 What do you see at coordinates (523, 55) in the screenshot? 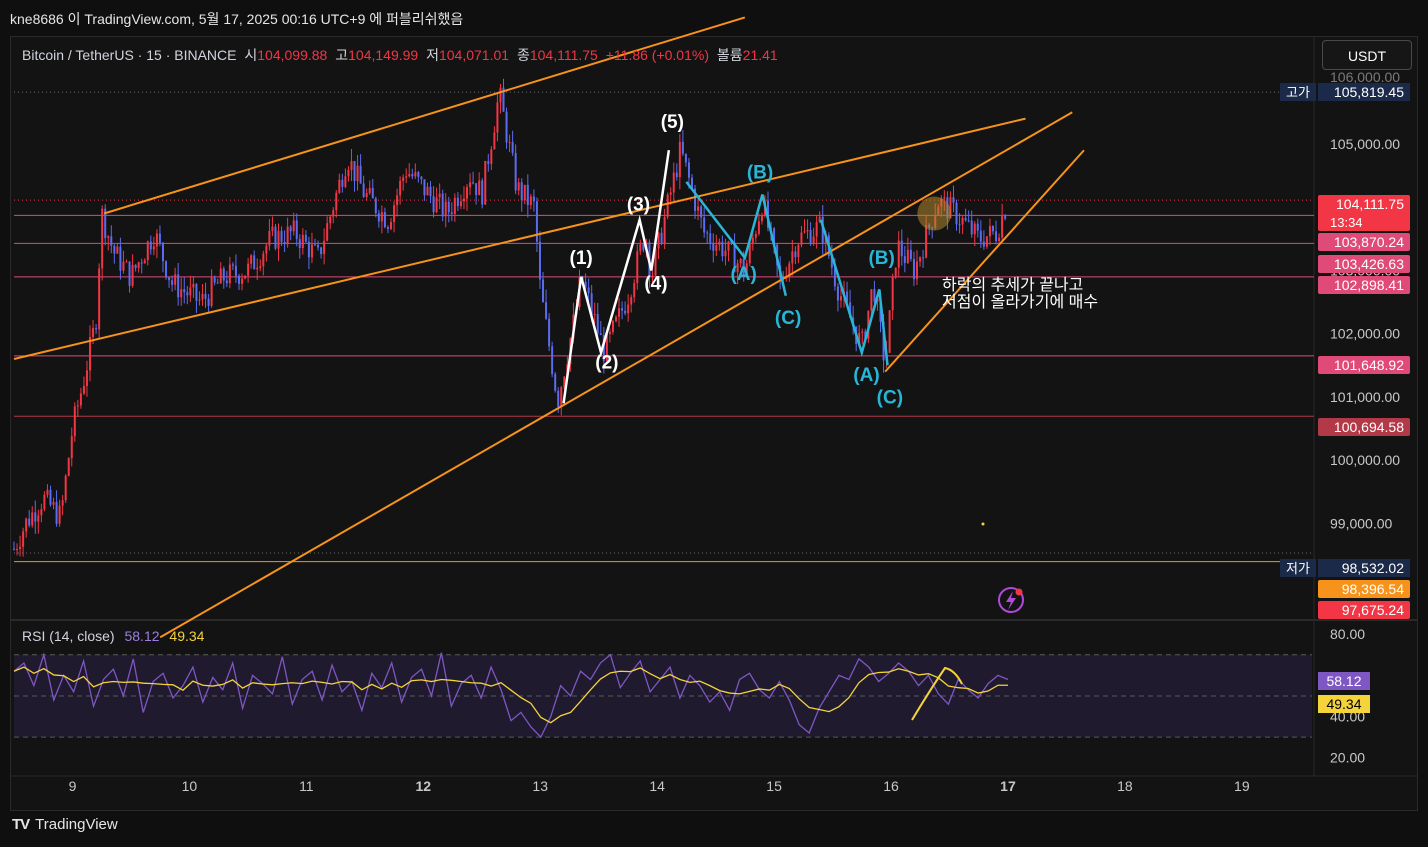
I see `close-label: 종` at bounding box center [523, 55].